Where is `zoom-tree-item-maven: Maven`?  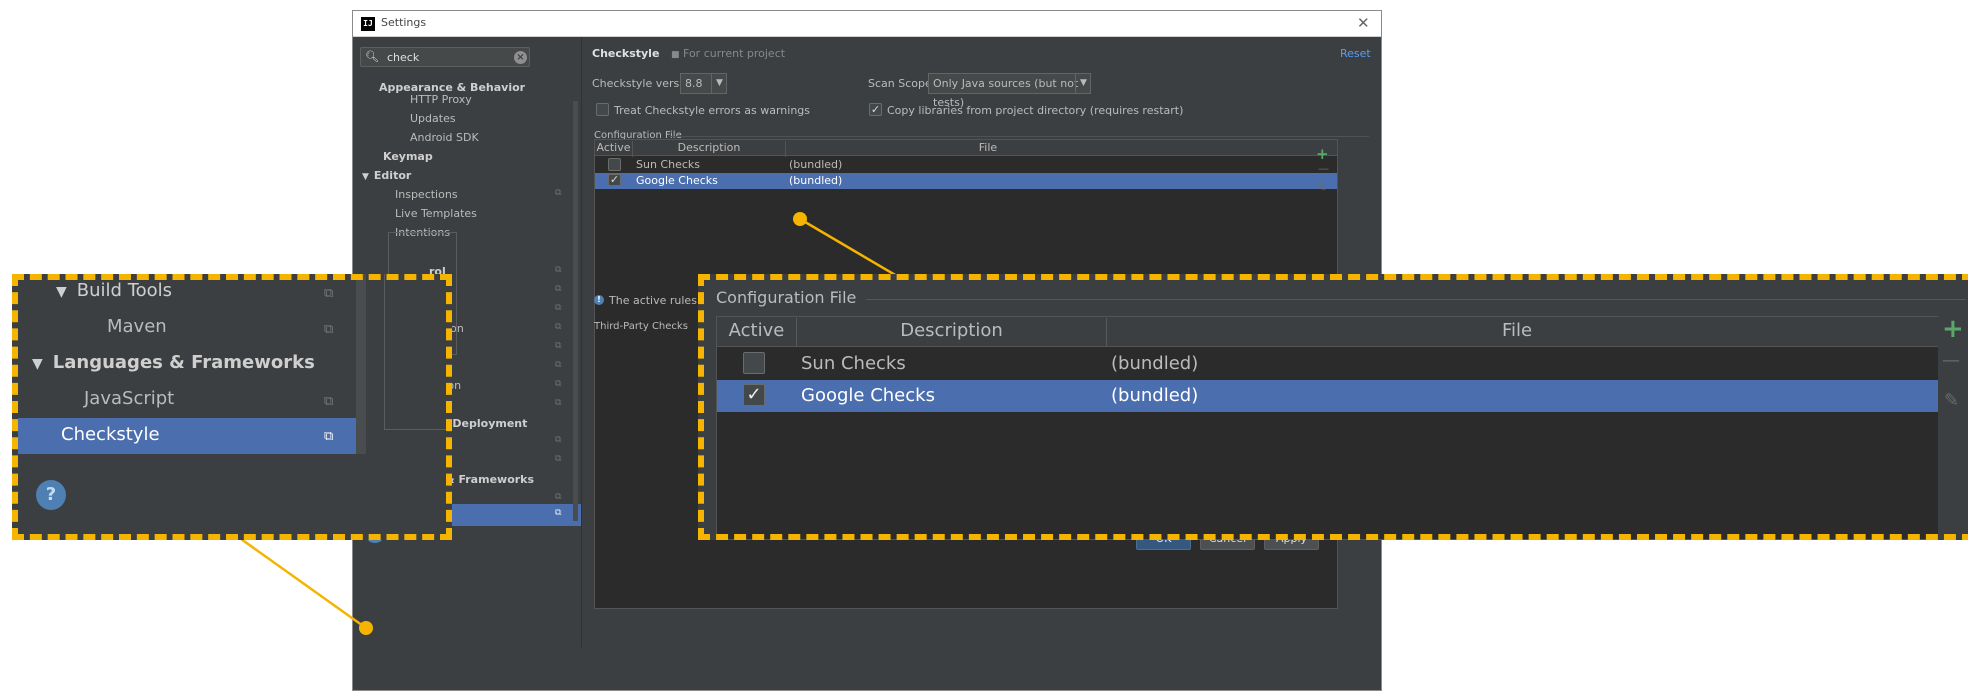 zoom-tree-item-maven: Maven is located at coordinates (137, 326).